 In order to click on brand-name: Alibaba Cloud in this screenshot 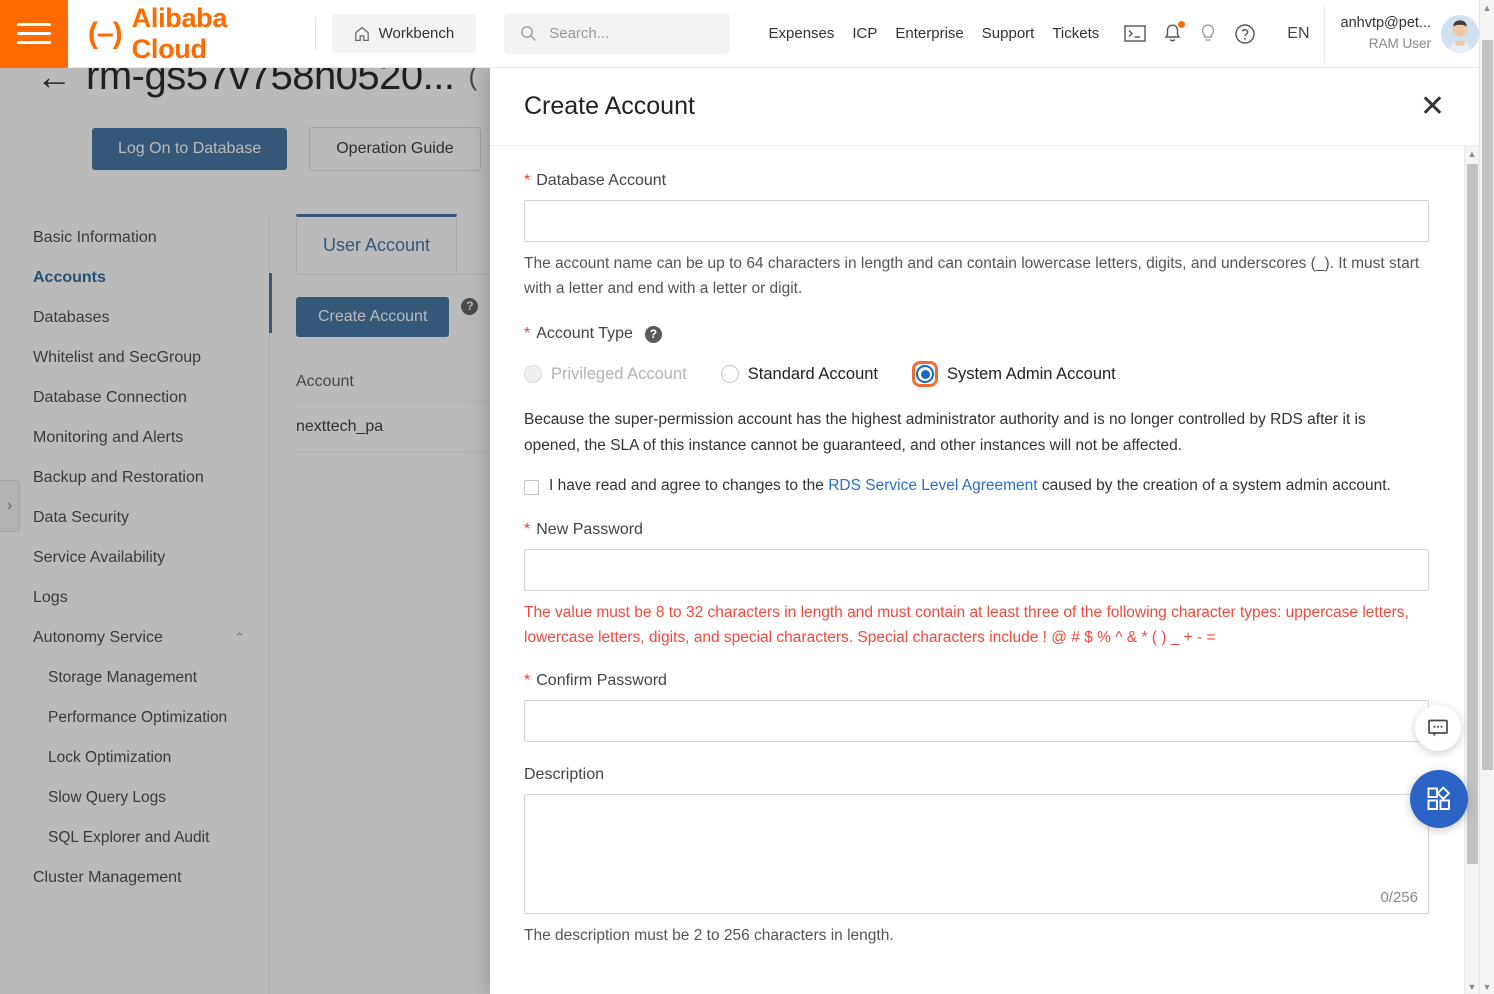, I will do `click(179, 33)`.